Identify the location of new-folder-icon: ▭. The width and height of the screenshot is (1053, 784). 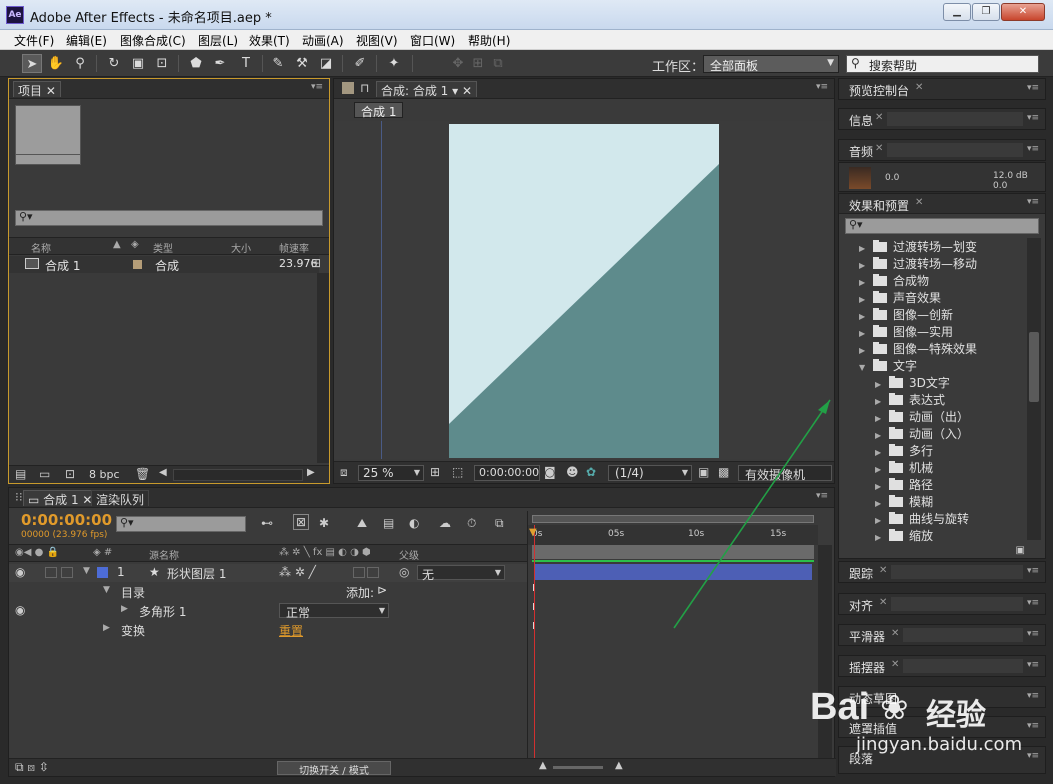
(44, 474).